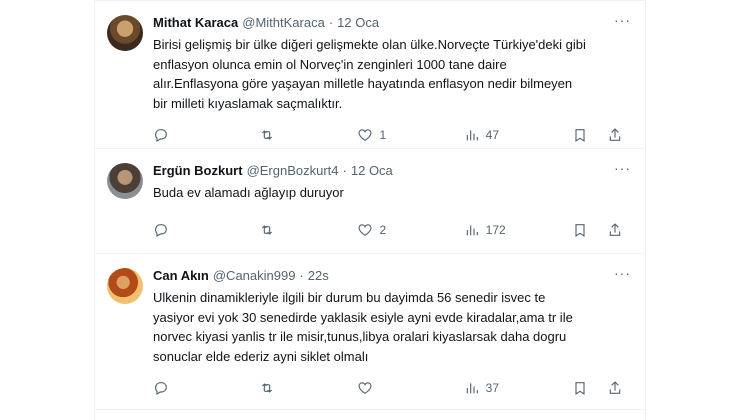 The image size is (730, 420). Describe the element at coordinates (383, 229) in the screenshot. I see `like-count: 2` at that location.